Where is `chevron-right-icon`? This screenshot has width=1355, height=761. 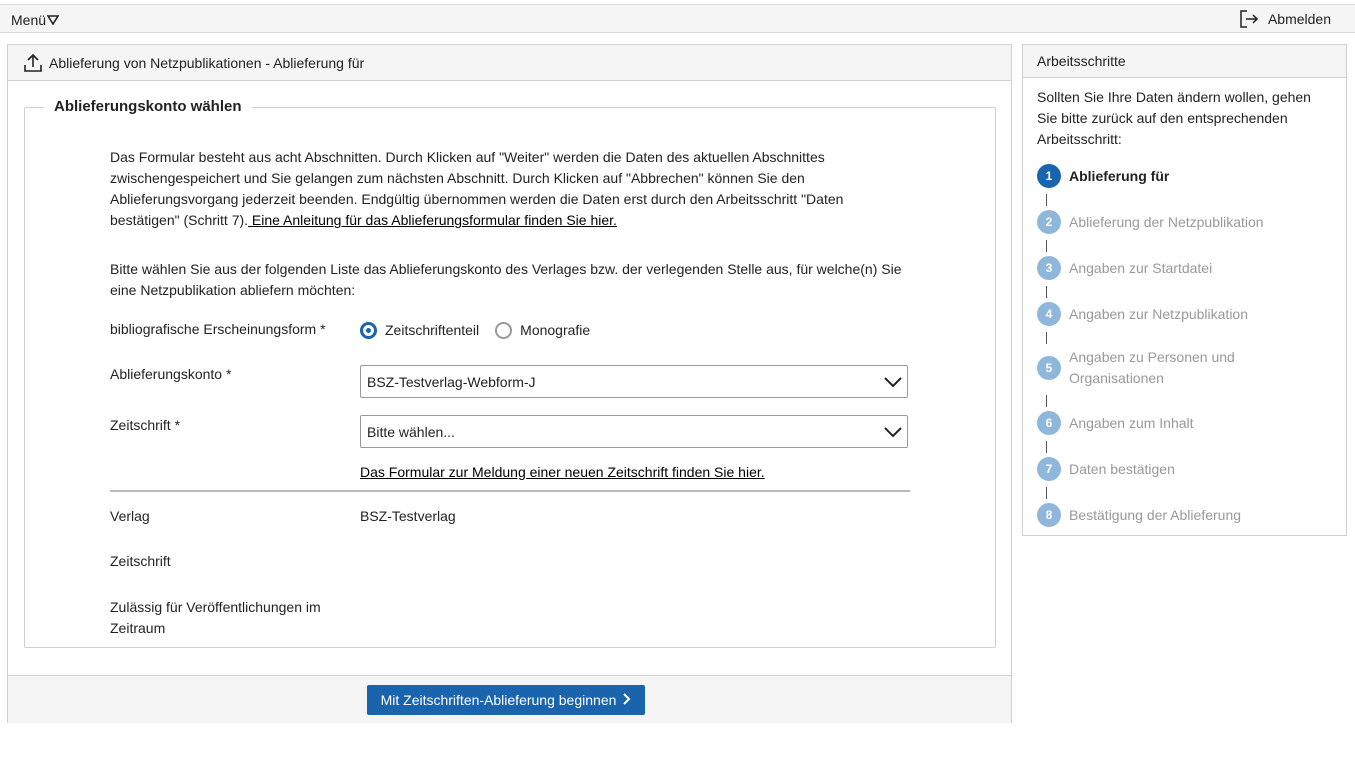 chevron-right-icon is located at coordinates (627, 700).